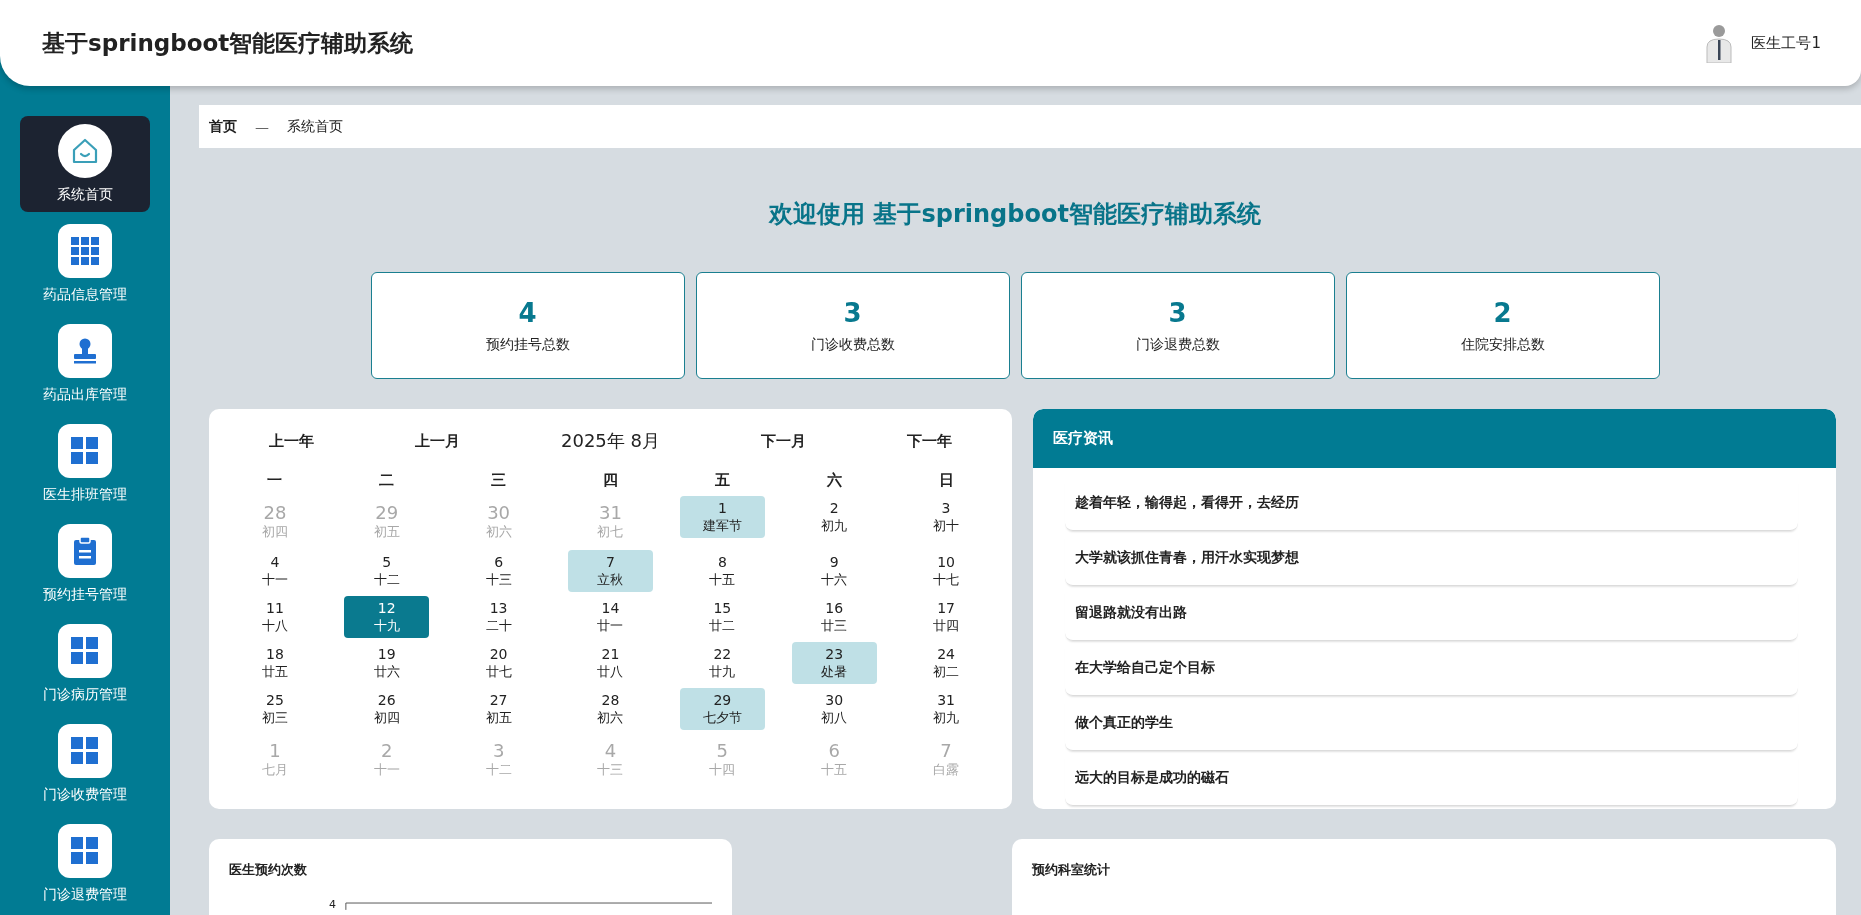 The image size is (1861, 915). I want to click on sidebar-item: 门诊收费管理, so click(85, 764).